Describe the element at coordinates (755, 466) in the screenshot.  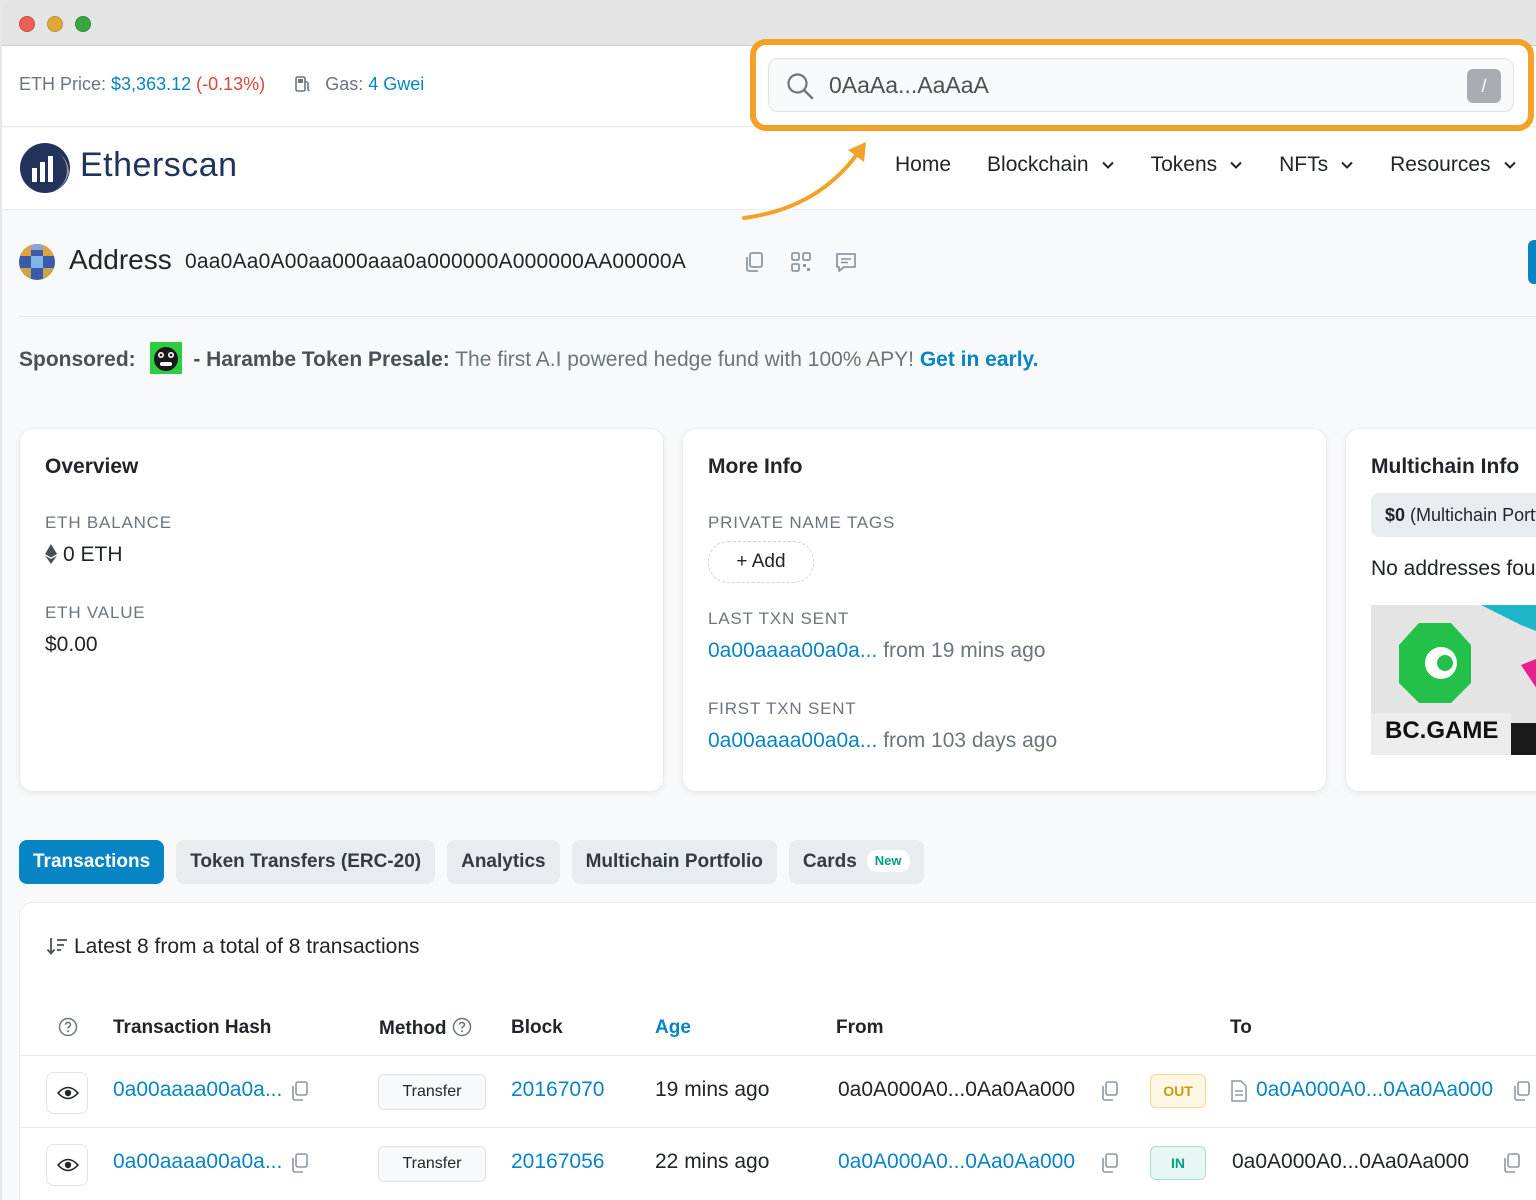
I see `more-info-title: More Info` at that location.